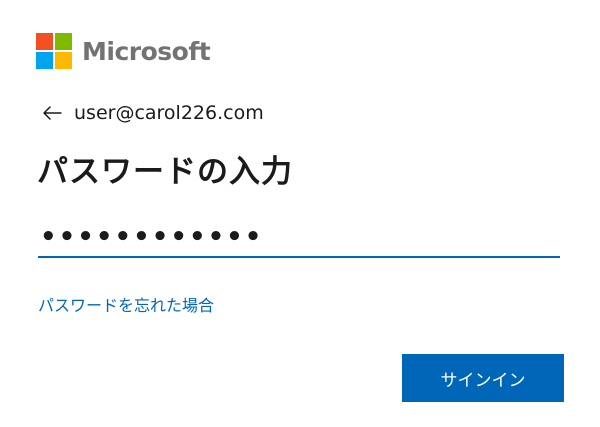 Image resolution: width=600 pixels, height=427 pixels. Describe the element at coordinates (165, 172) in the screenshot. I see `page-title: パスワードの入力` at that location.